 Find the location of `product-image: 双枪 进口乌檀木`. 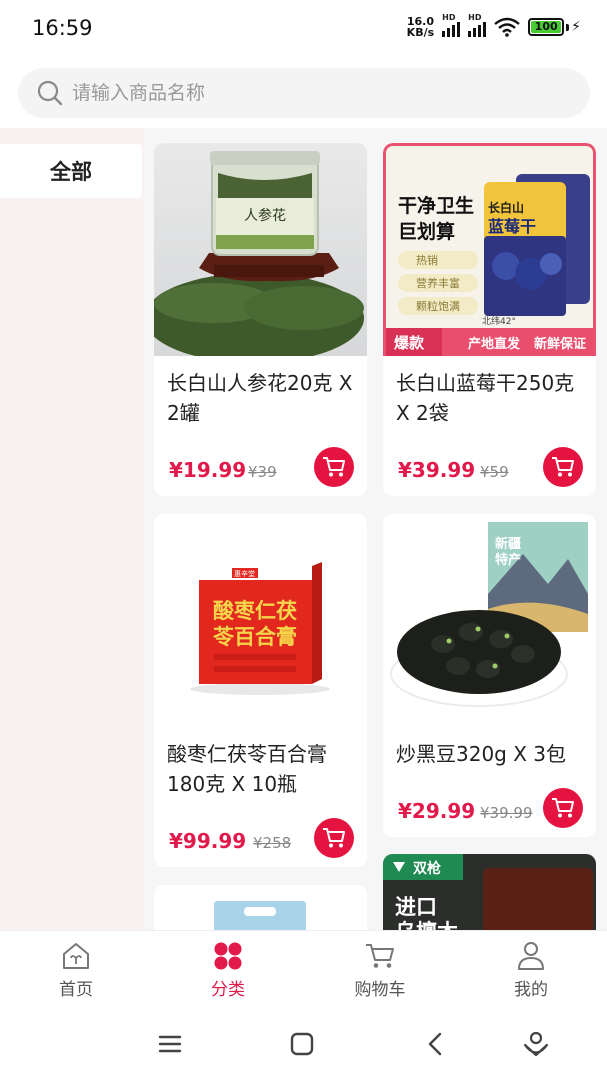

product-image: 双枪 进口乌檀木 is located at coordinates (489, 892).